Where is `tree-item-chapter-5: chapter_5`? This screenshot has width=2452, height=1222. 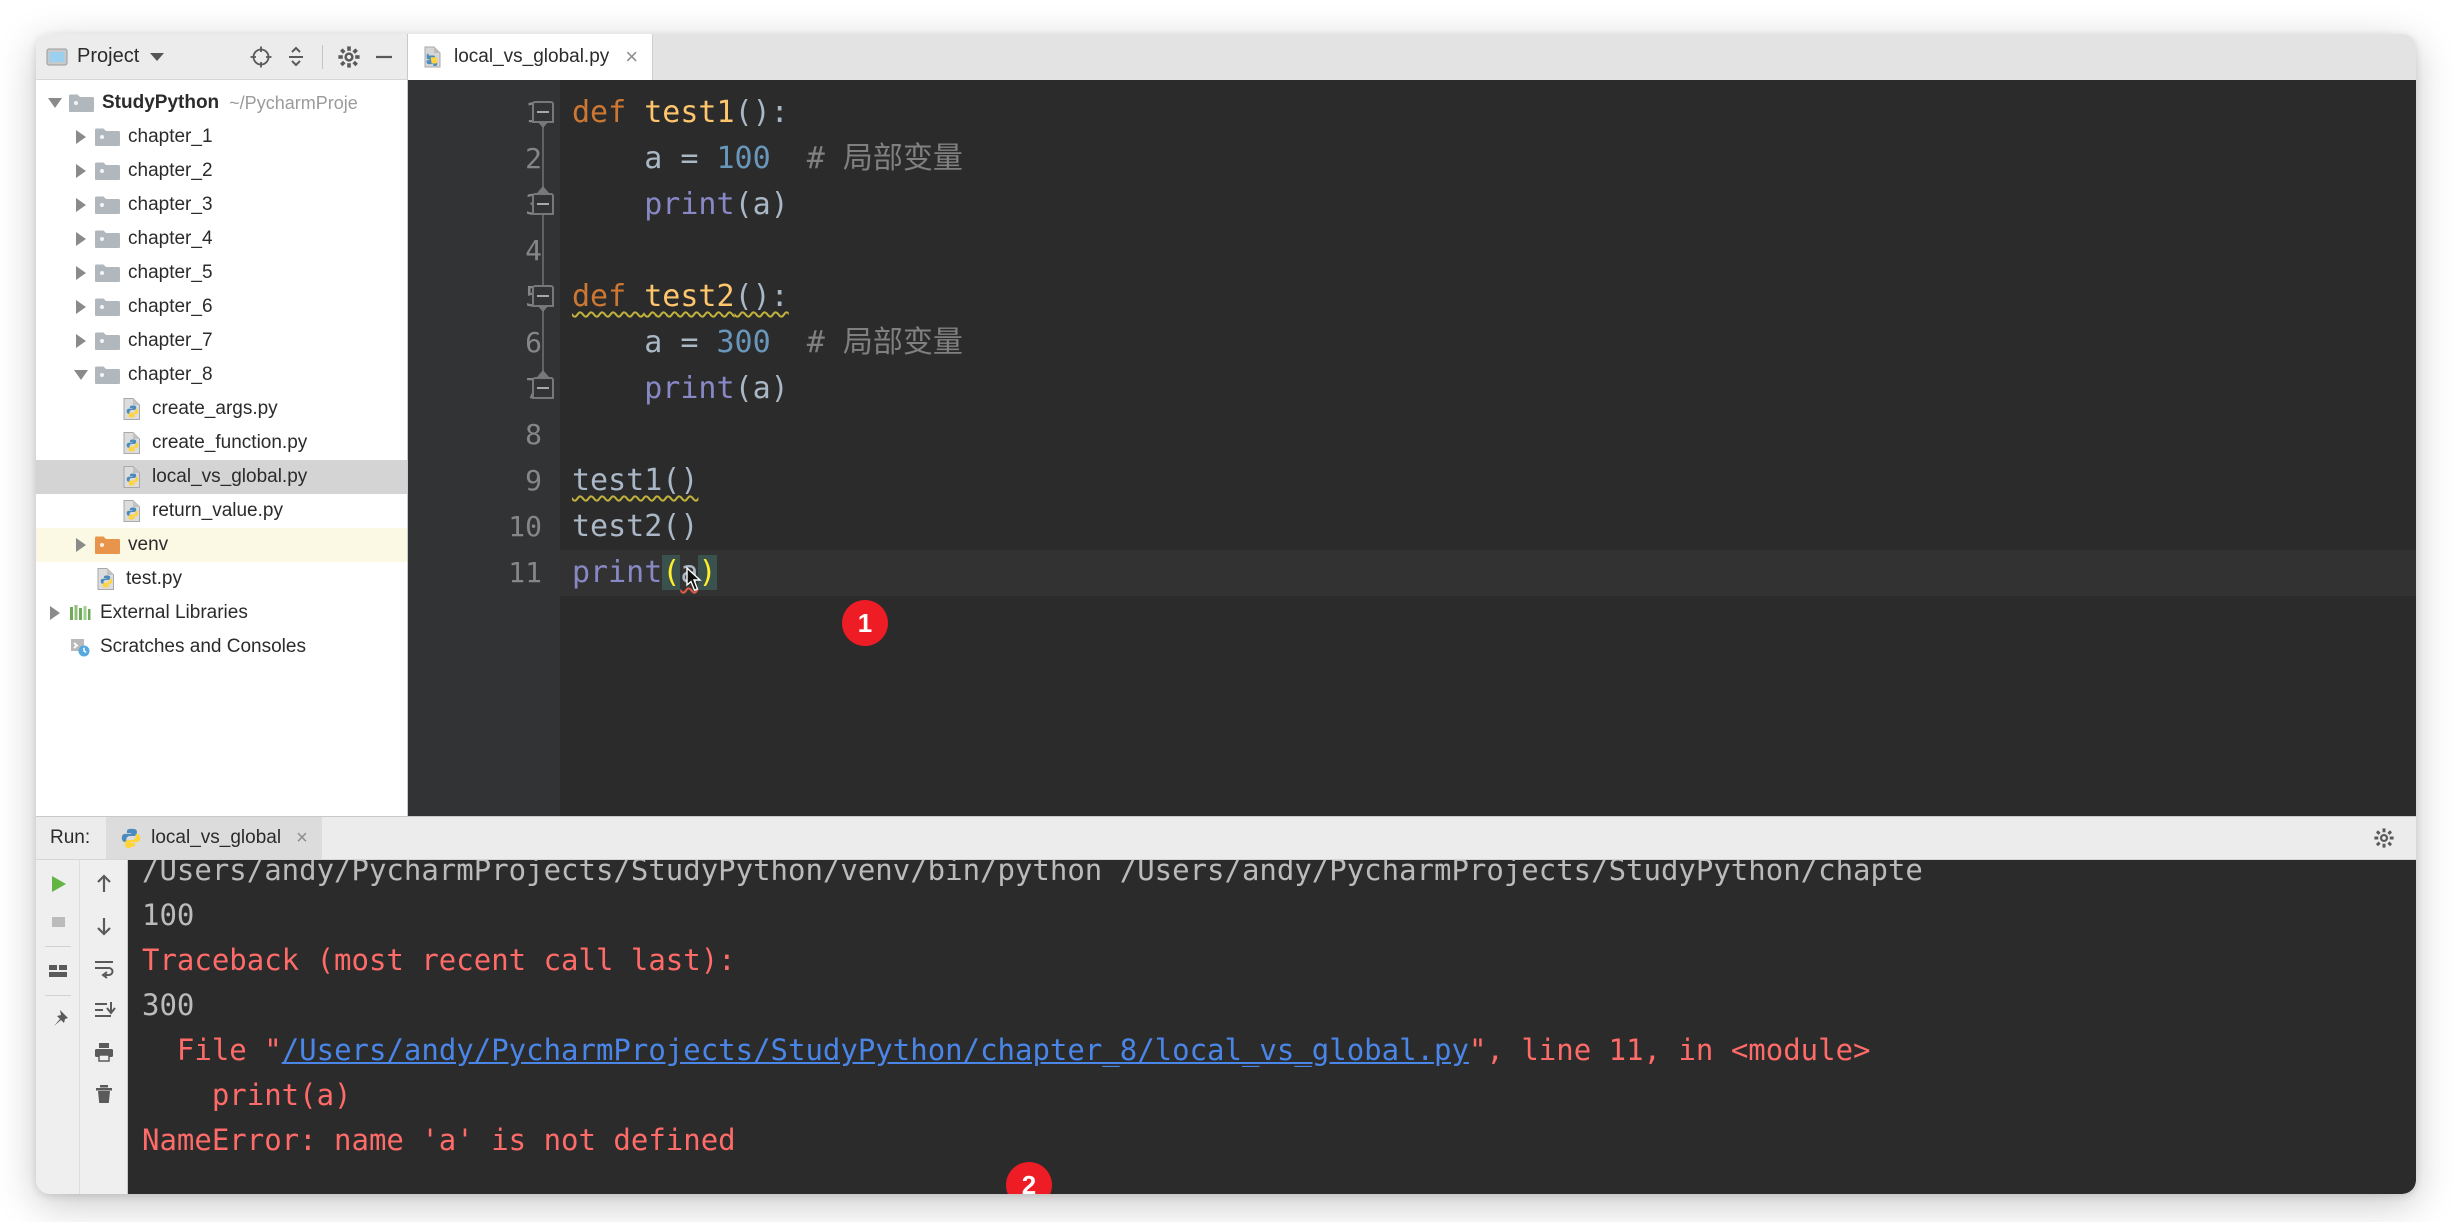
tree-item-chapter-5: chapter_5 is located at coordinates (221, 273).